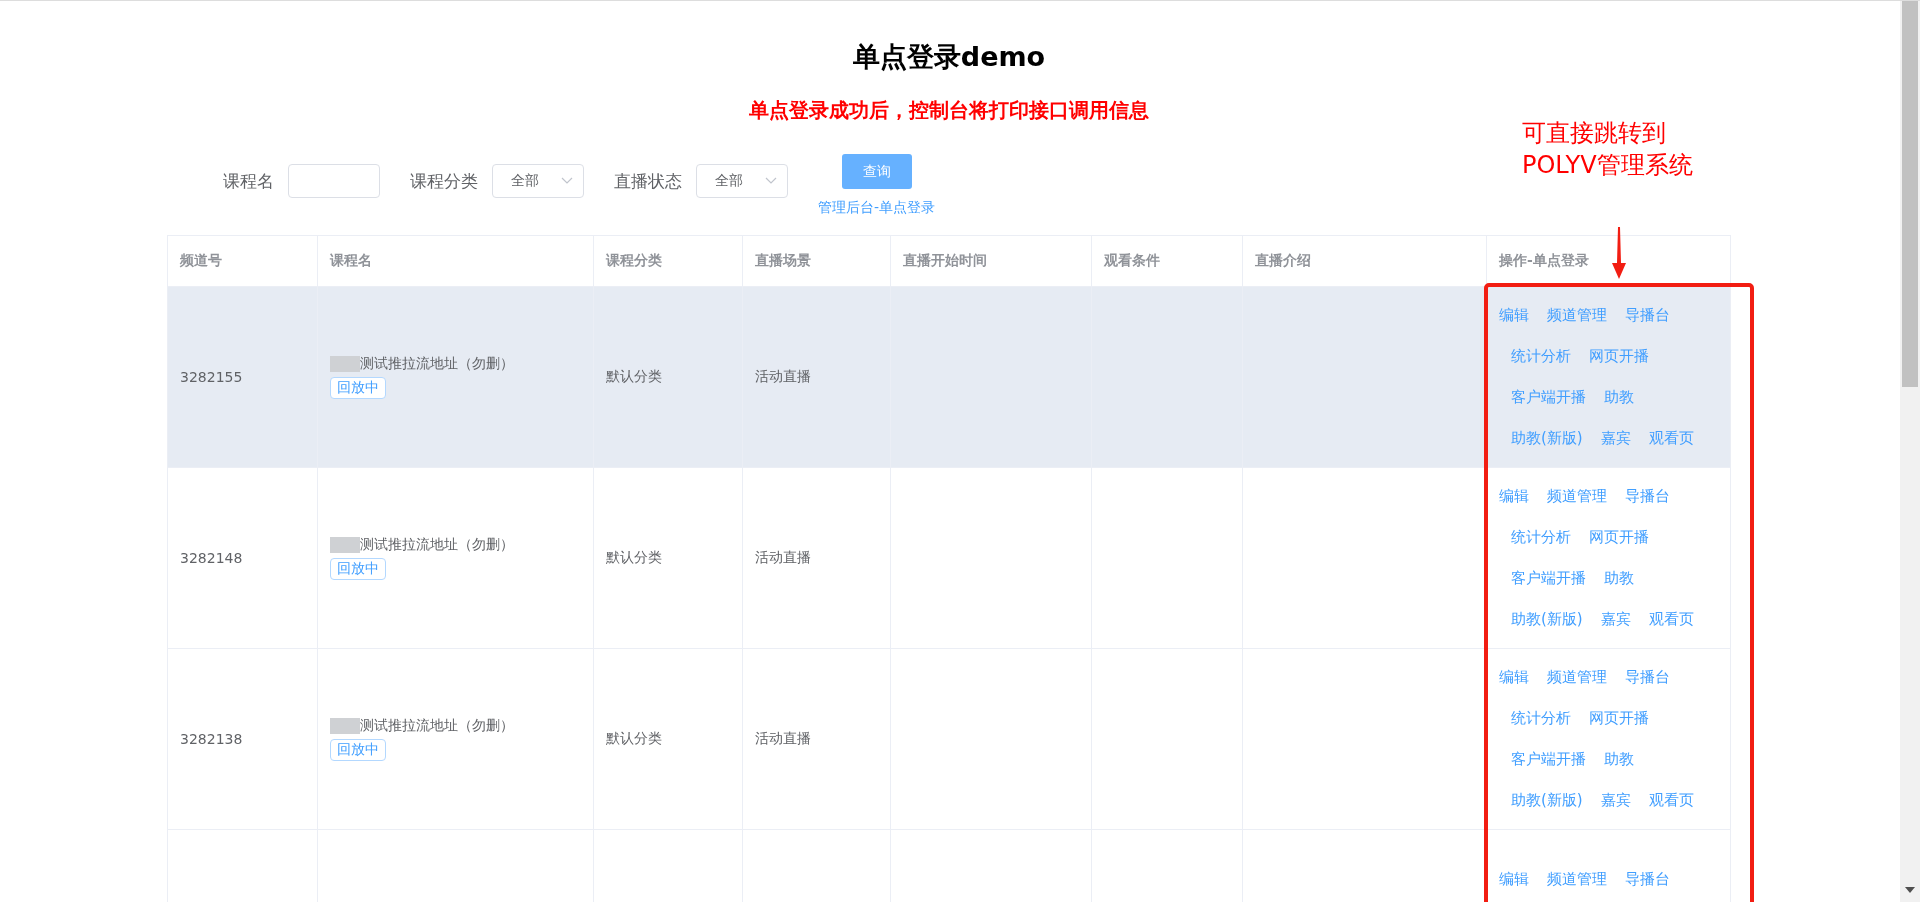 The width and height of the screenshot is (1920, 902). Describe the element at coordinates (648, 181) in the screenshot. I see `filter-label: 直播状态` at that location.